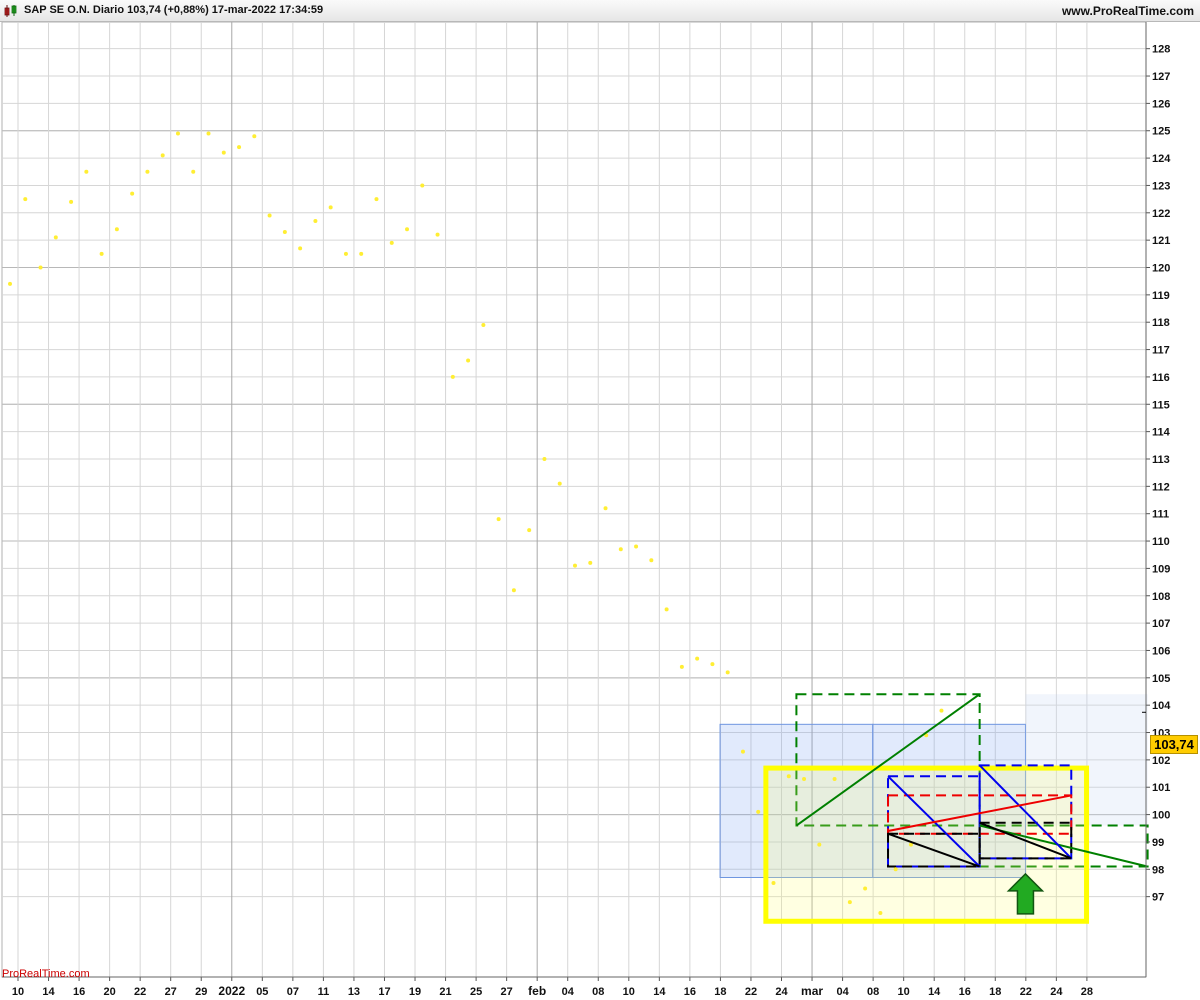 This screenshot has width=1200, height=1000. I want to click on y-tick-label: 107, so click(1161, 624).